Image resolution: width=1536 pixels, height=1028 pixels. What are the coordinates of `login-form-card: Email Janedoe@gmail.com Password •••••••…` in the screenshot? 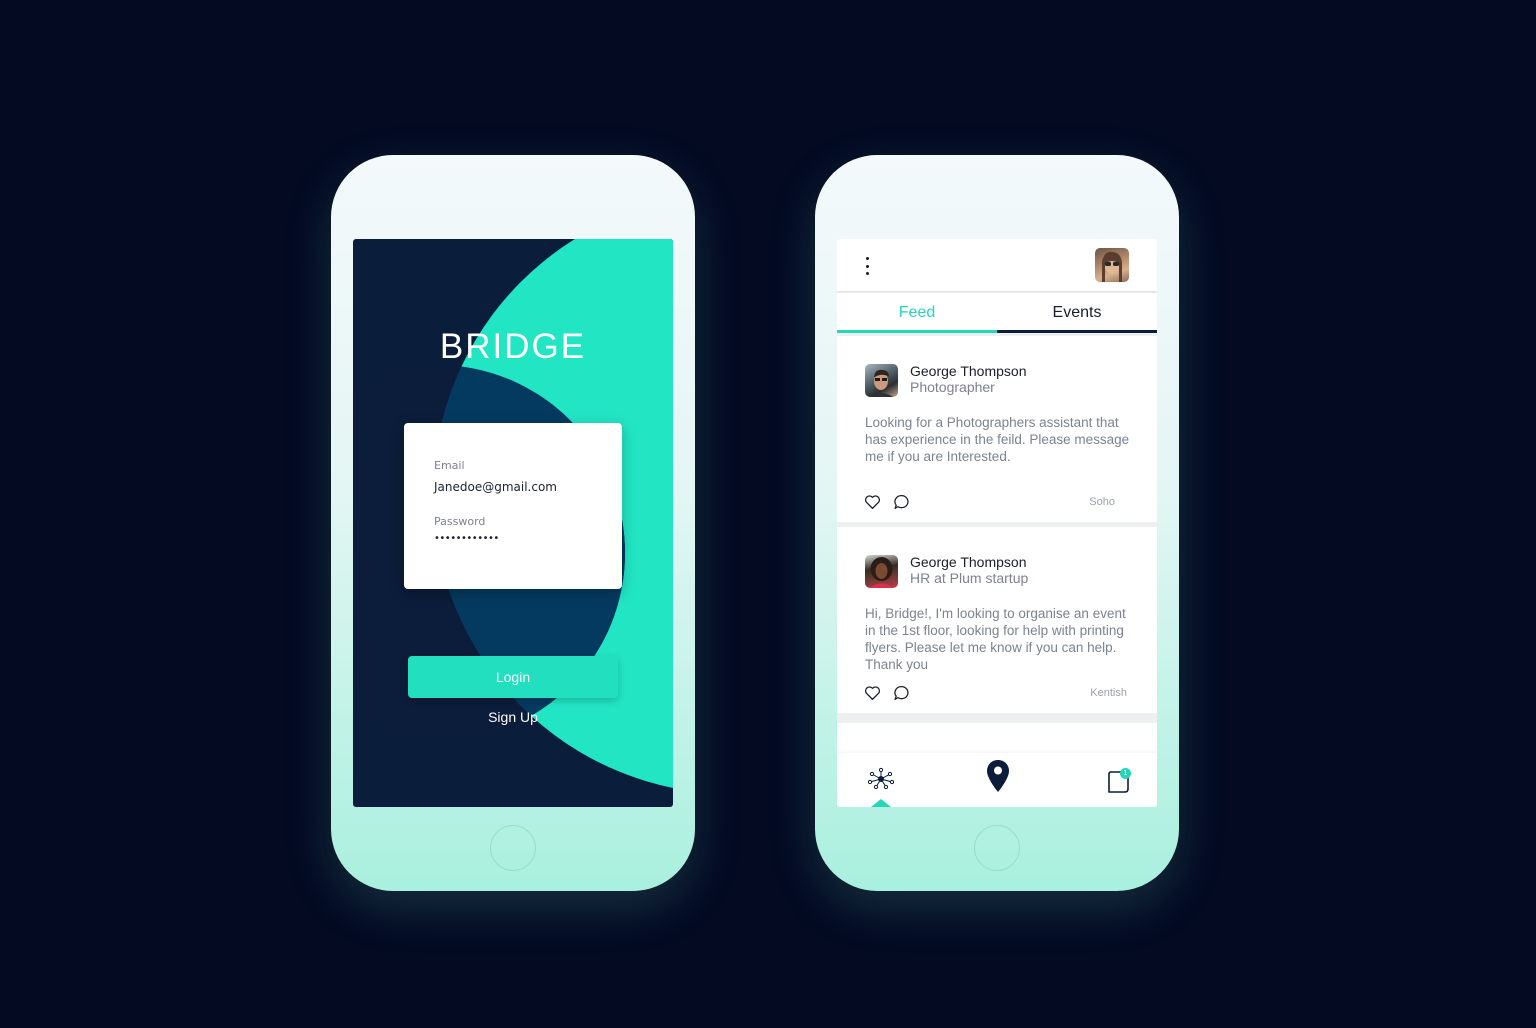 It's located at (513, 506).